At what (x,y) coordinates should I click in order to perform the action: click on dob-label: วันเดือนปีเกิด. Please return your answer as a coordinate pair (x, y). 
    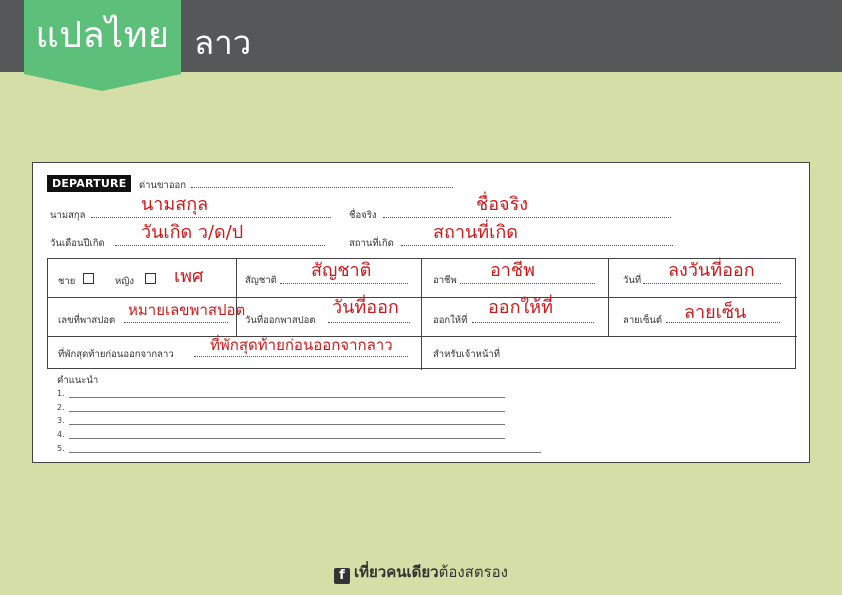
    Looking at the image, I should click on (77, 243).